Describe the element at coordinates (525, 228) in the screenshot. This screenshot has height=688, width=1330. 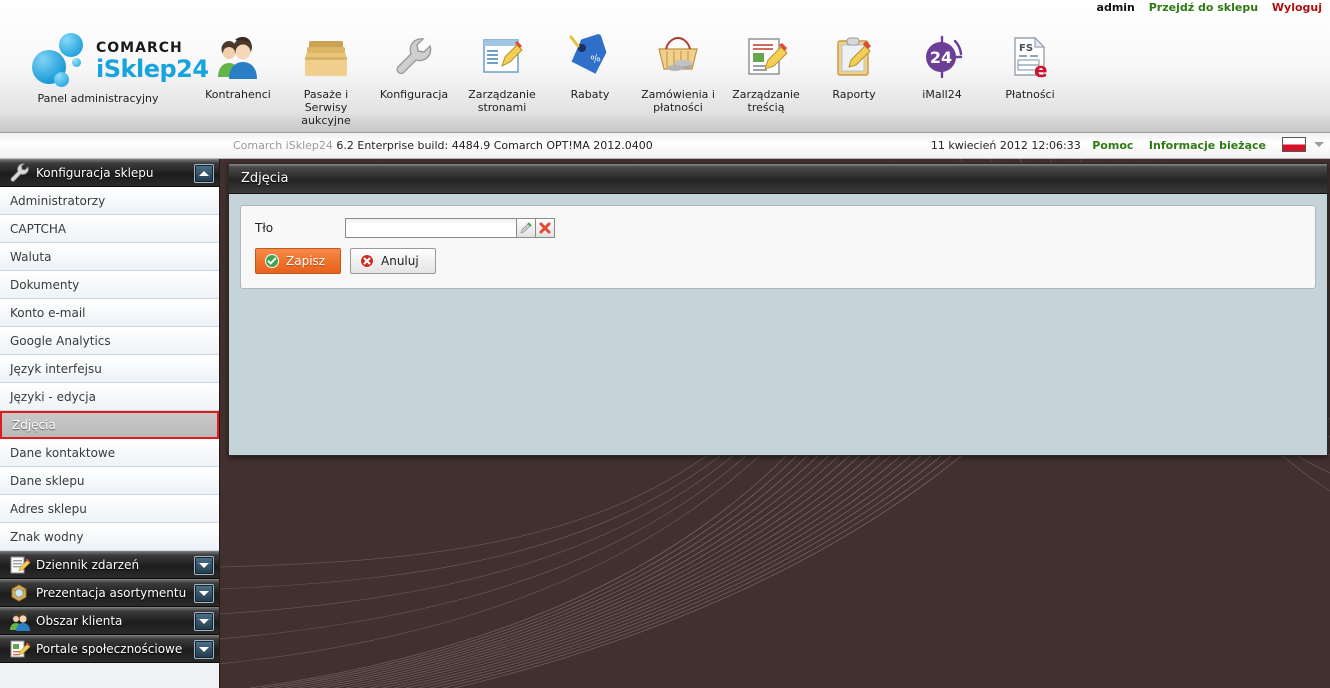
I see `eyedropper-icon` at that location.